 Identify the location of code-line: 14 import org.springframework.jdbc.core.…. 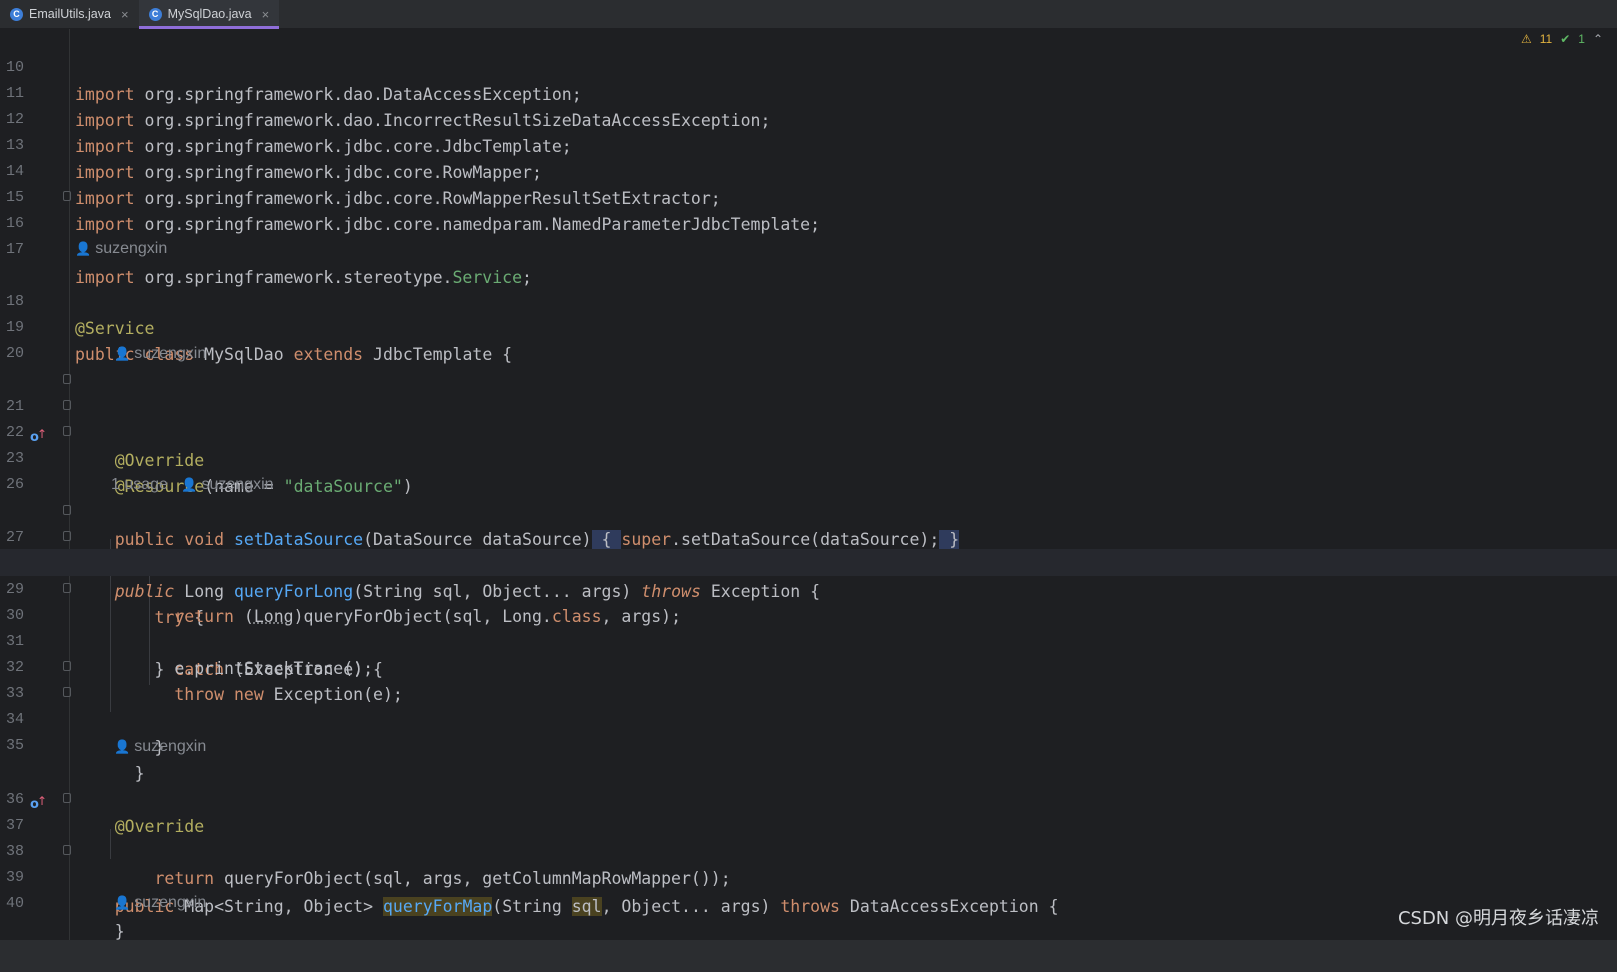
(808, 169).